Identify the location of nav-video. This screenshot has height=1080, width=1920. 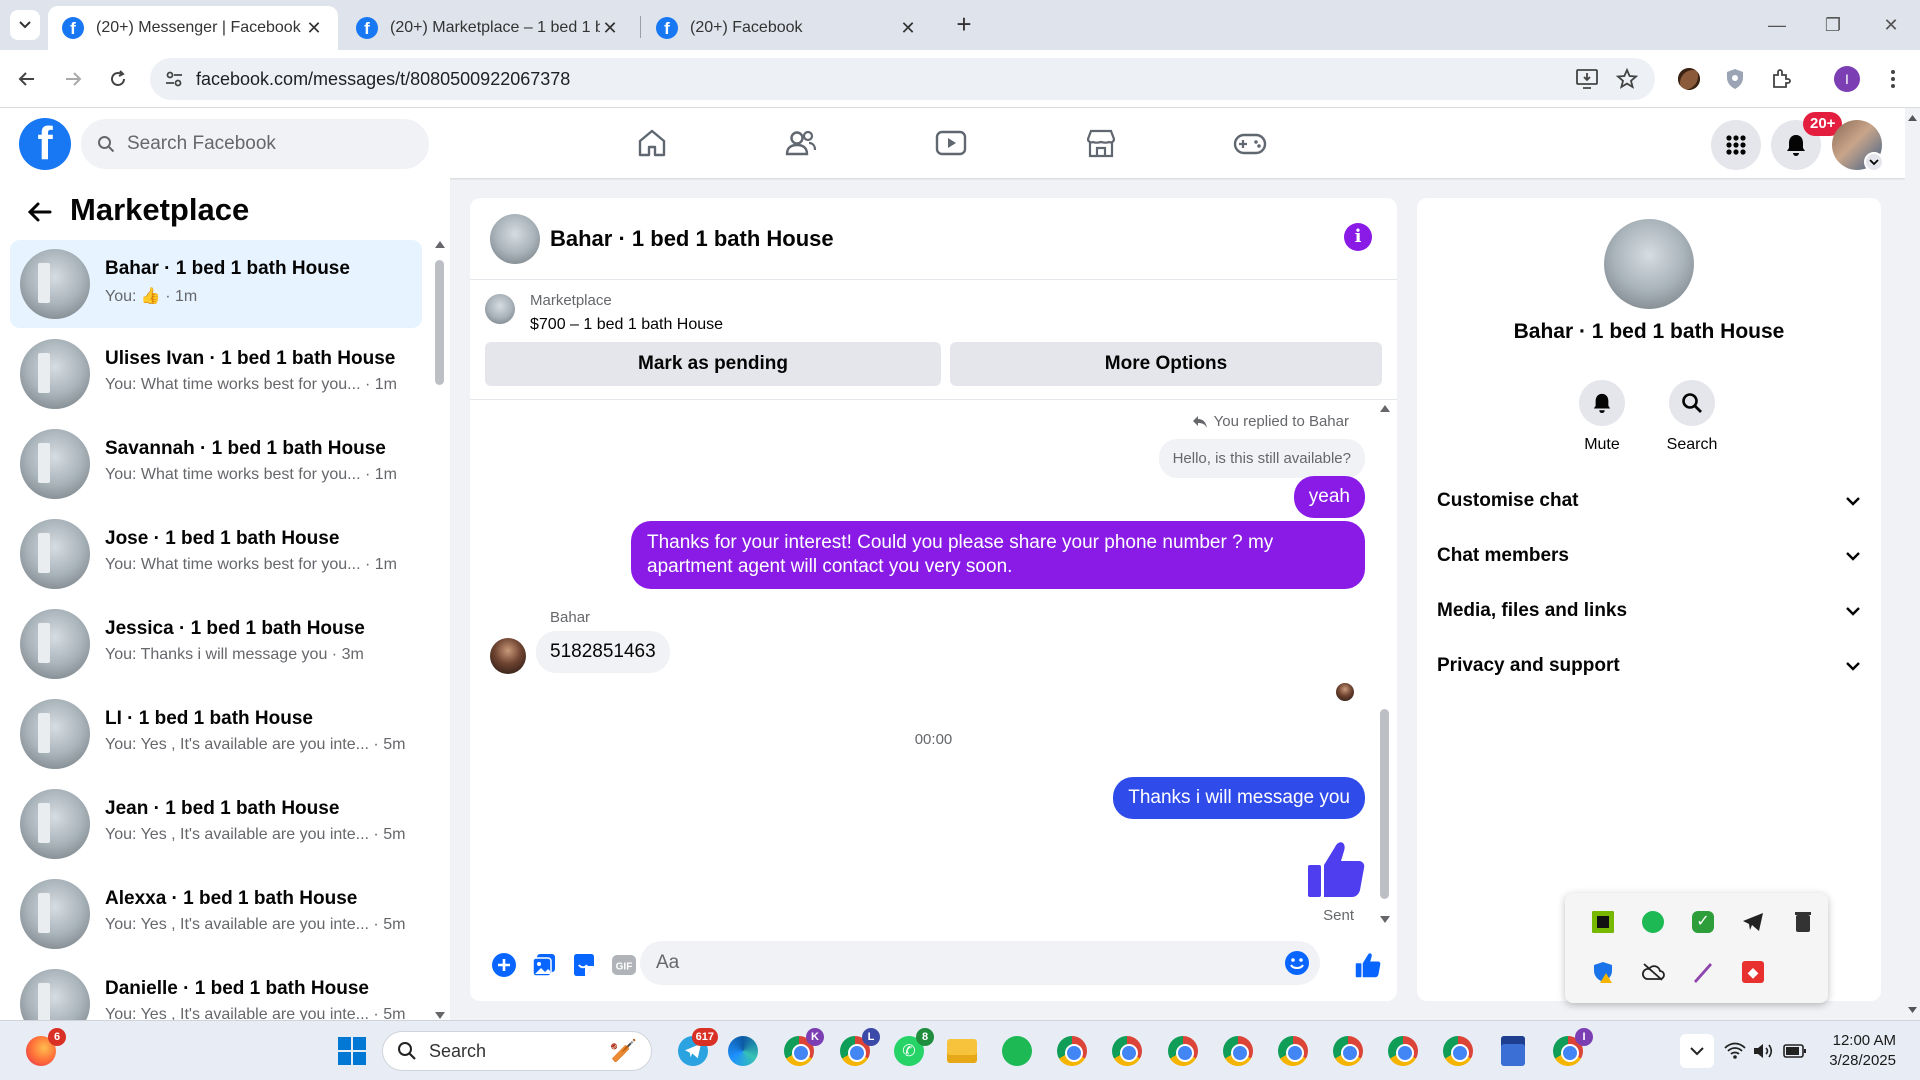
(951, 143).